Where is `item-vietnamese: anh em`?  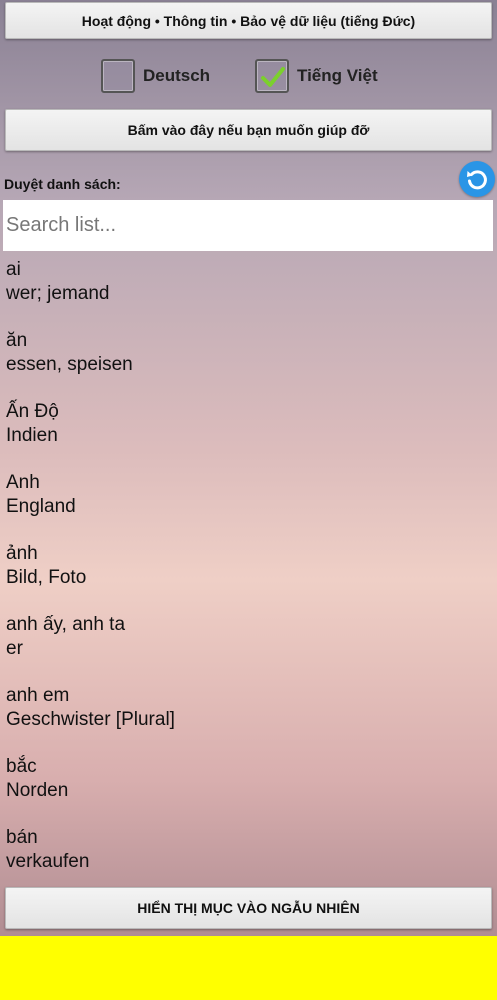 item-vietnamese: anh em is located at coordinates (38, 695).